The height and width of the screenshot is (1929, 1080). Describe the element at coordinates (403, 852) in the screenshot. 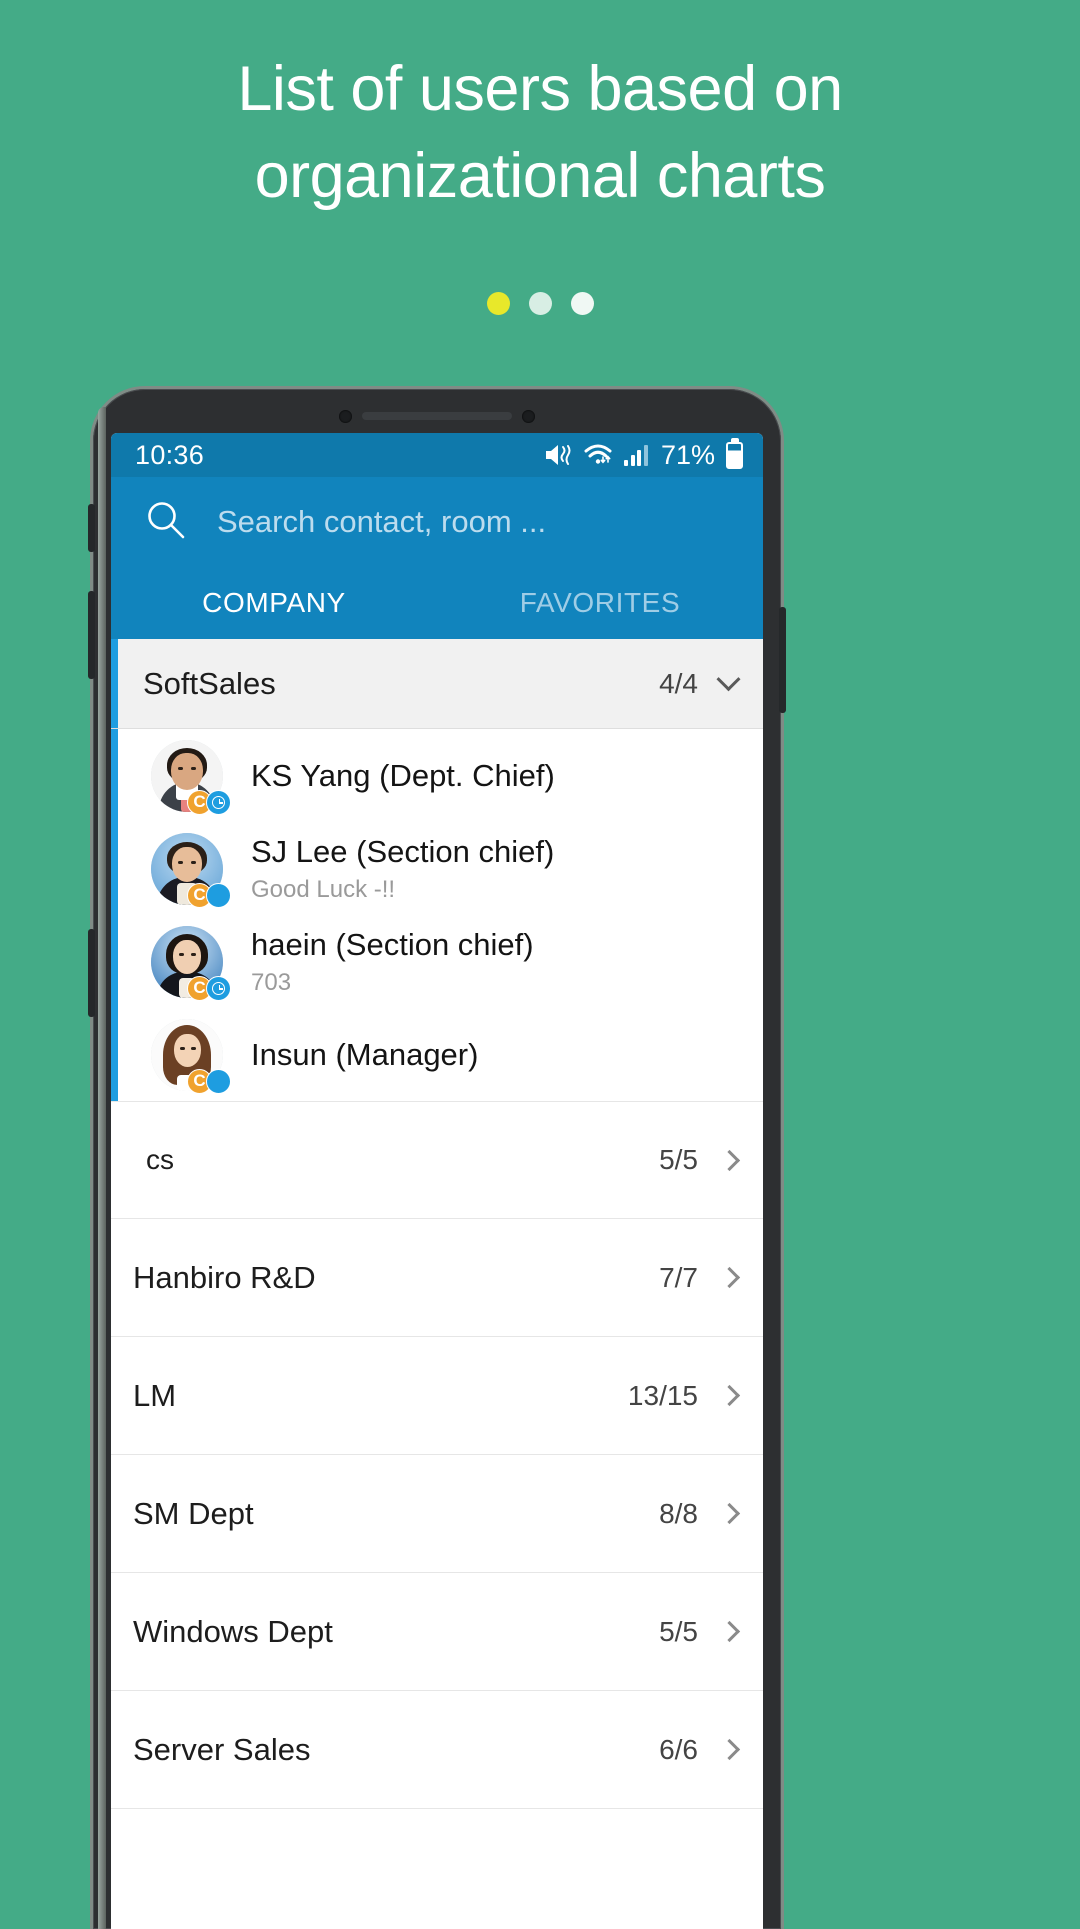

I see `contact-name: SJ Lee (Section chief)` at that location.